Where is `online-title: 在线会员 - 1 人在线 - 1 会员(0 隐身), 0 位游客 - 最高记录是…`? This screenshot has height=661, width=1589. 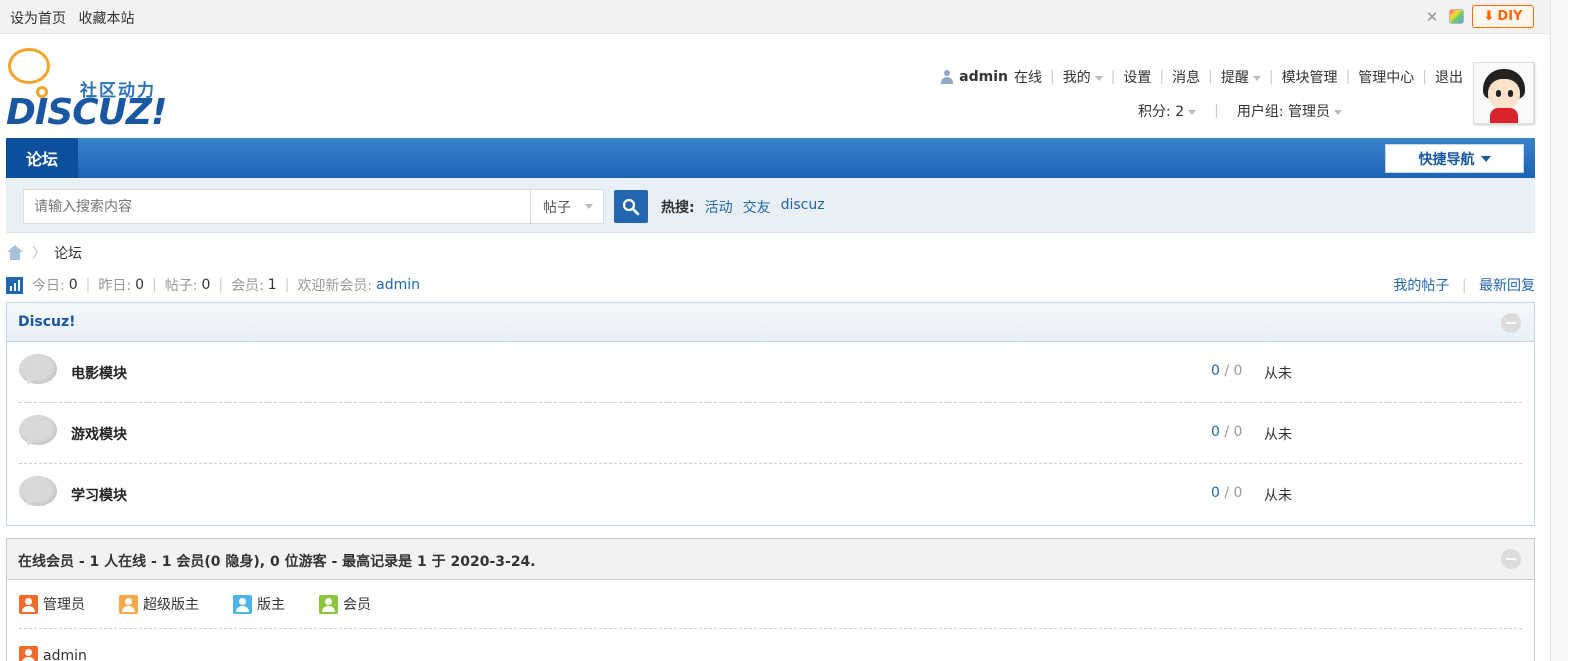 online-title: 在线会员 - 1 人在线 - 1 会员(0 隐身), 0 位游客 - 最高记录是… is located at coordinates (277, 562).